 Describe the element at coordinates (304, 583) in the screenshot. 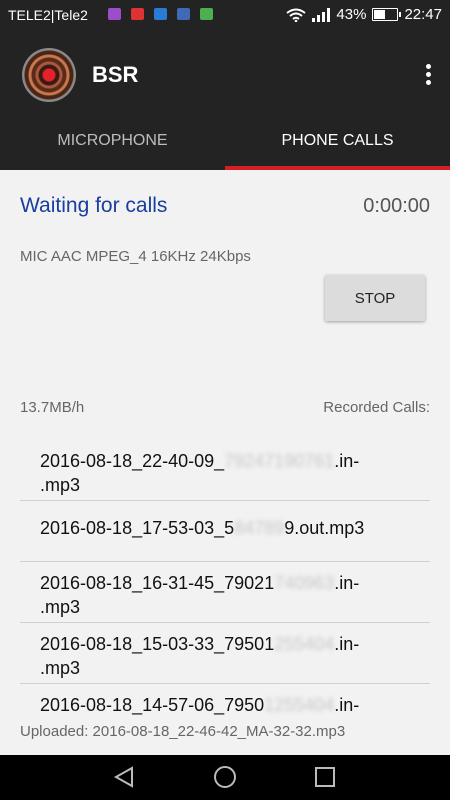

I see `redacted-phone-number: 740963` at that location.